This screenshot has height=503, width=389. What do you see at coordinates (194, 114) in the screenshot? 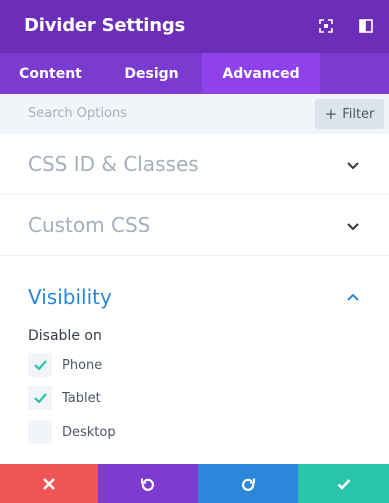
I see `search-bar: Search Options + Filter` at bounding box center [194, 114].